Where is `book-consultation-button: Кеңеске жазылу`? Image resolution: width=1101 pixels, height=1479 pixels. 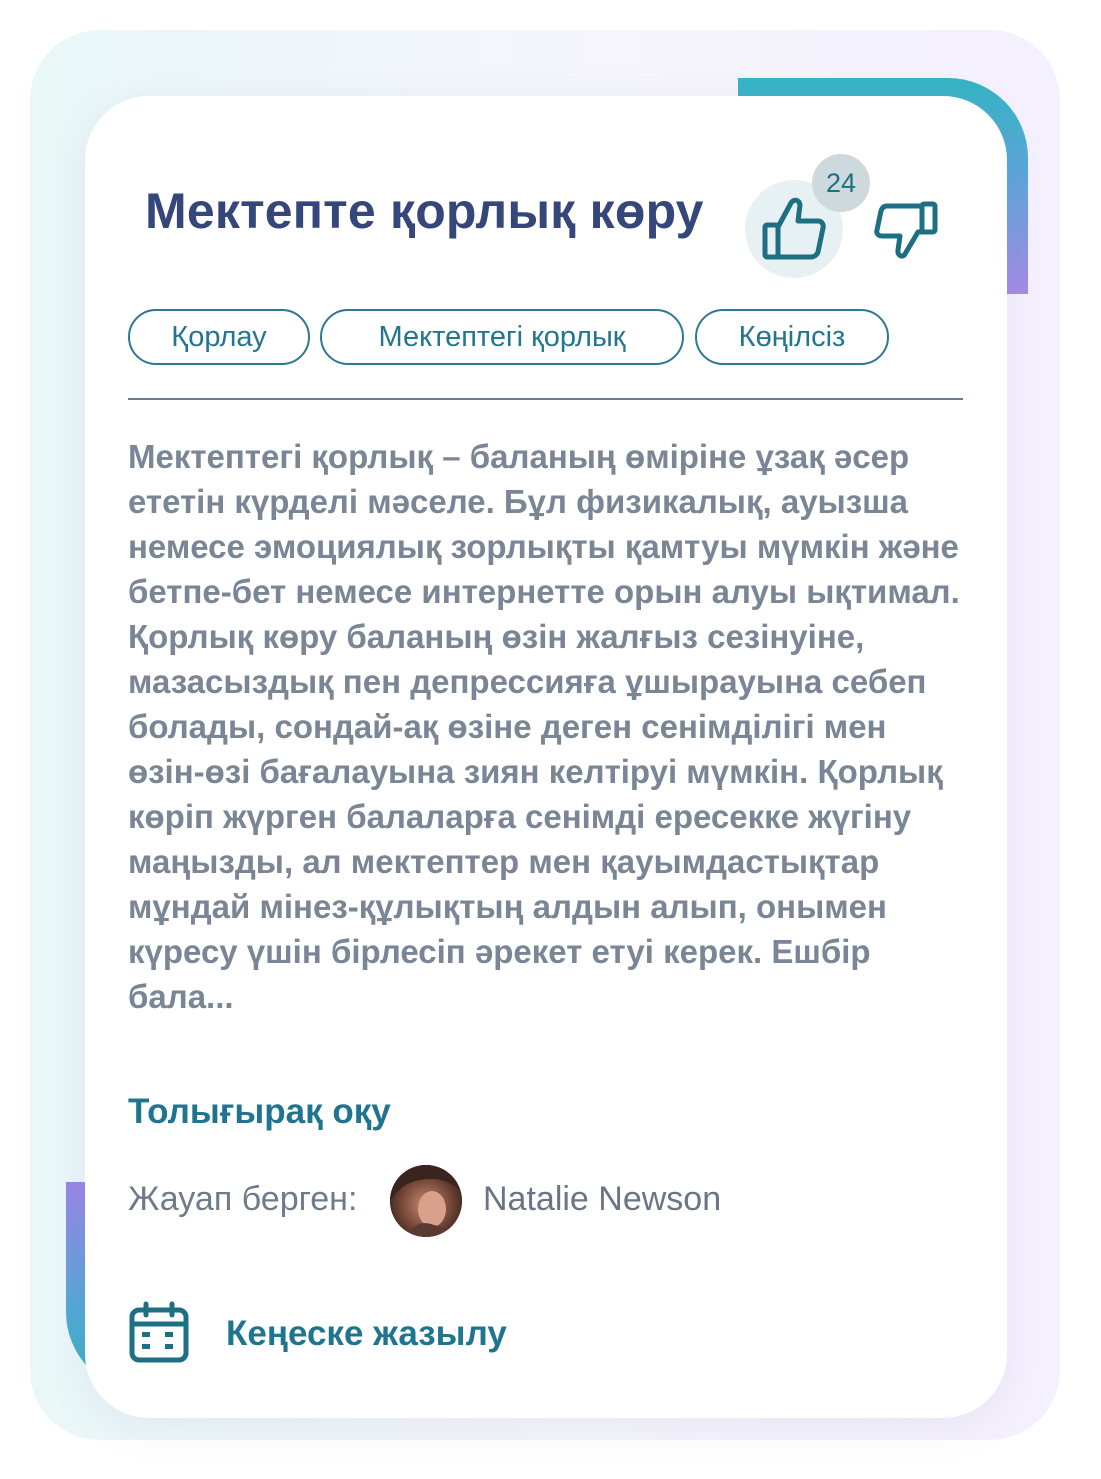 book-consultation-button: Кеңеске жазылу is located at coordinates (358, 1336).